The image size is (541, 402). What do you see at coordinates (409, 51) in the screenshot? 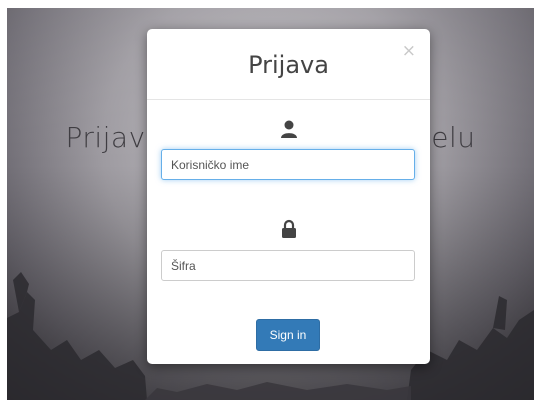
I see `close-icon: ×` at bounding box center [409, 51].